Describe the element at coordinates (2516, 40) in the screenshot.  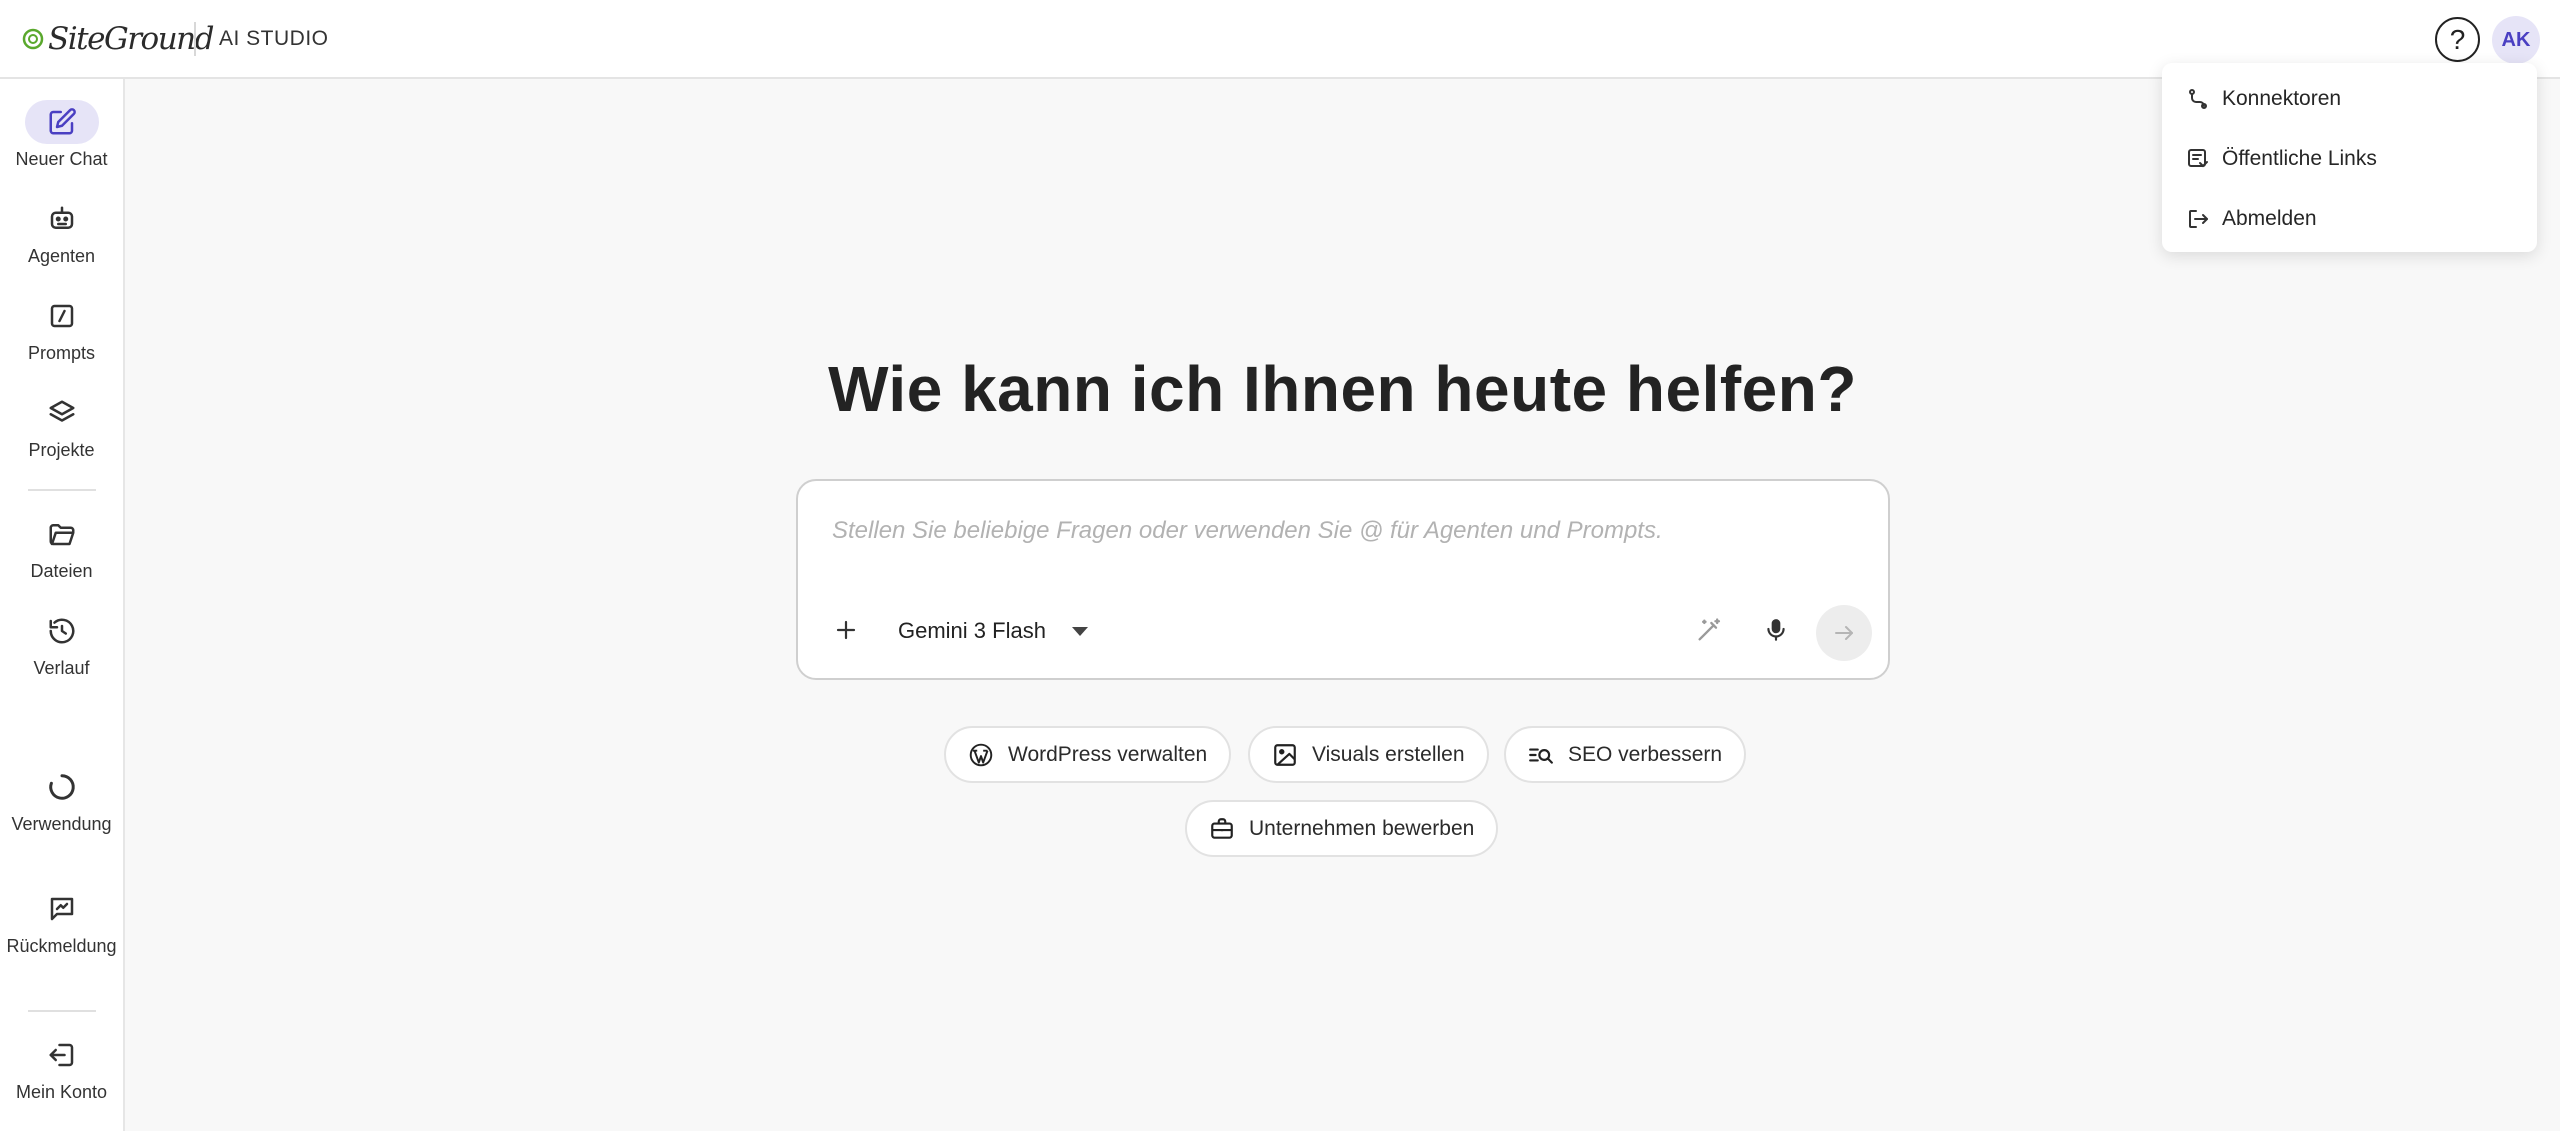
I see `user-avatar-button: AK` at that location.